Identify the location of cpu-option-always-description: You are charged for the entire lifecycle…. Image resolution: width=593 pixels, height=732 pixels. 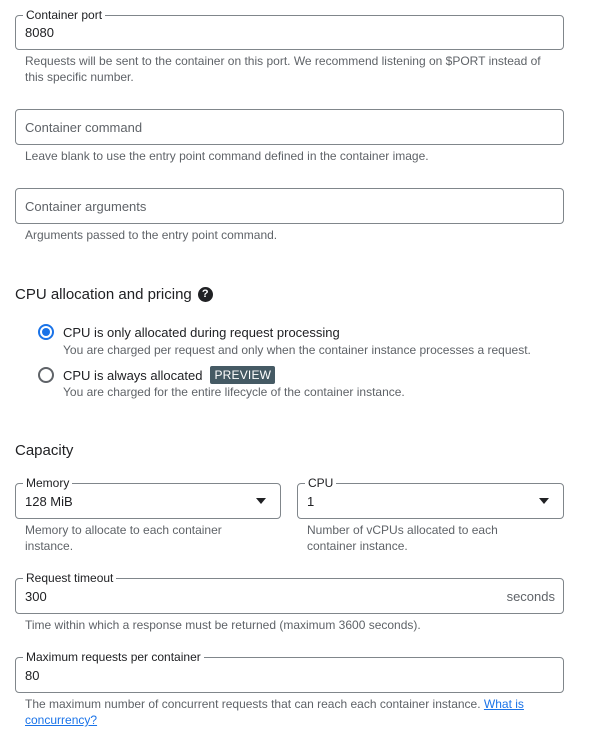
(234, 392).